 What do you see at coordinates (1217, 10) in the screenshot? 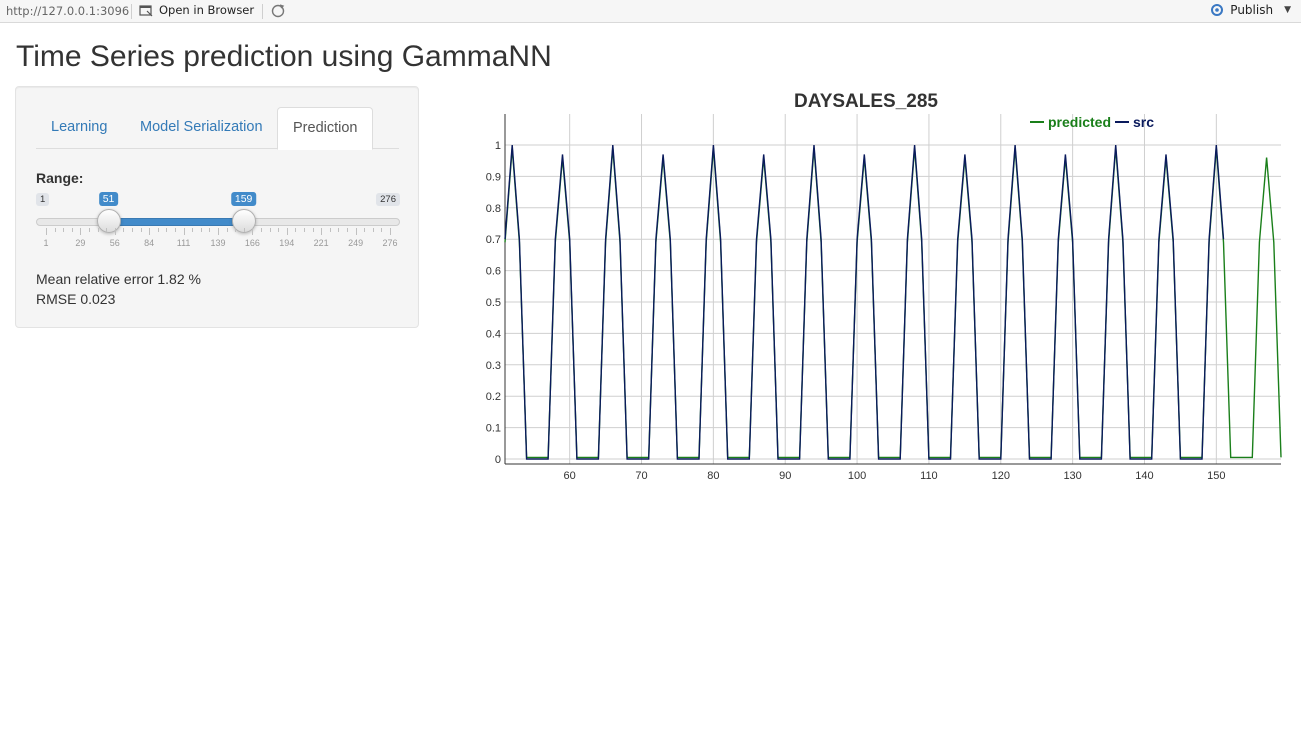
I see `publish-icon` at bounding box center [1217, 10].